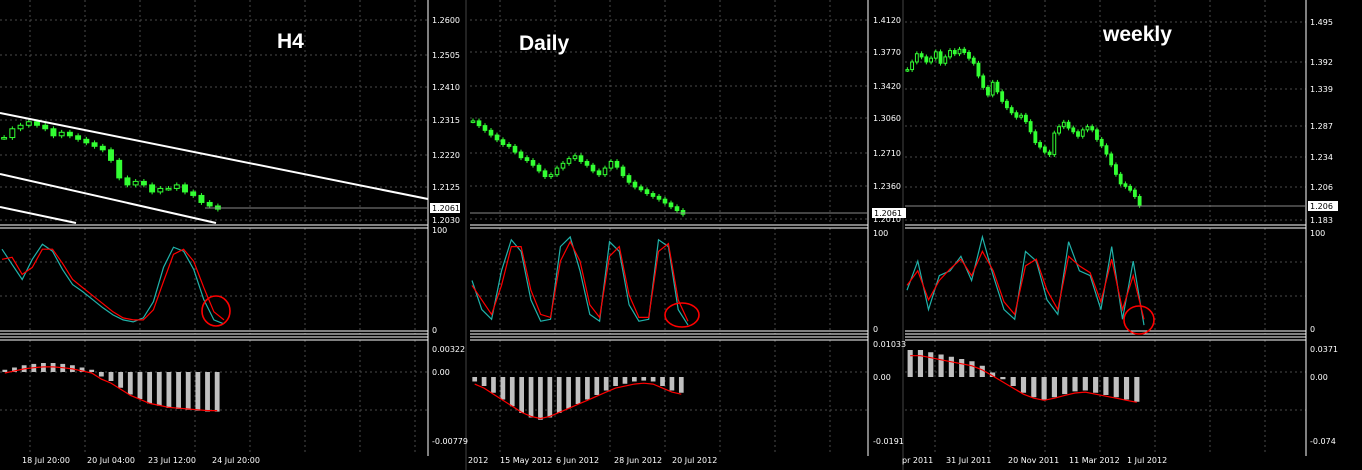  I want to click on price-tick-label: 1.2125, so click(446, 187).